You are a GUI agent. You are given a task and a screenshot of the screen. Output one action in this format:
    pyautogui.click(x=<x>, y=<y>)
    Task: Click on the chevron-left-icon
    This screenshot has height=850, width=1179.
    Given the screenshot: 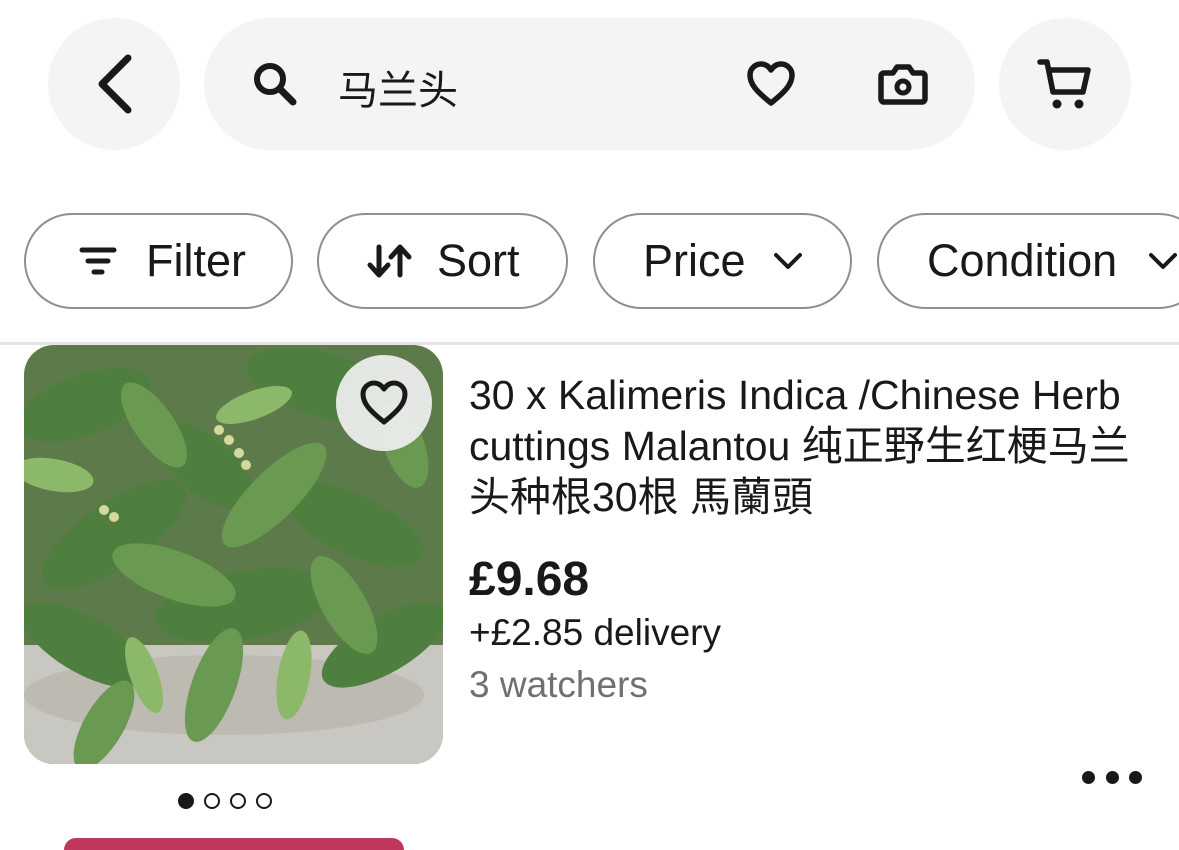 What is the action you would take?
    pyautogui.click(x=115, y=84)
    